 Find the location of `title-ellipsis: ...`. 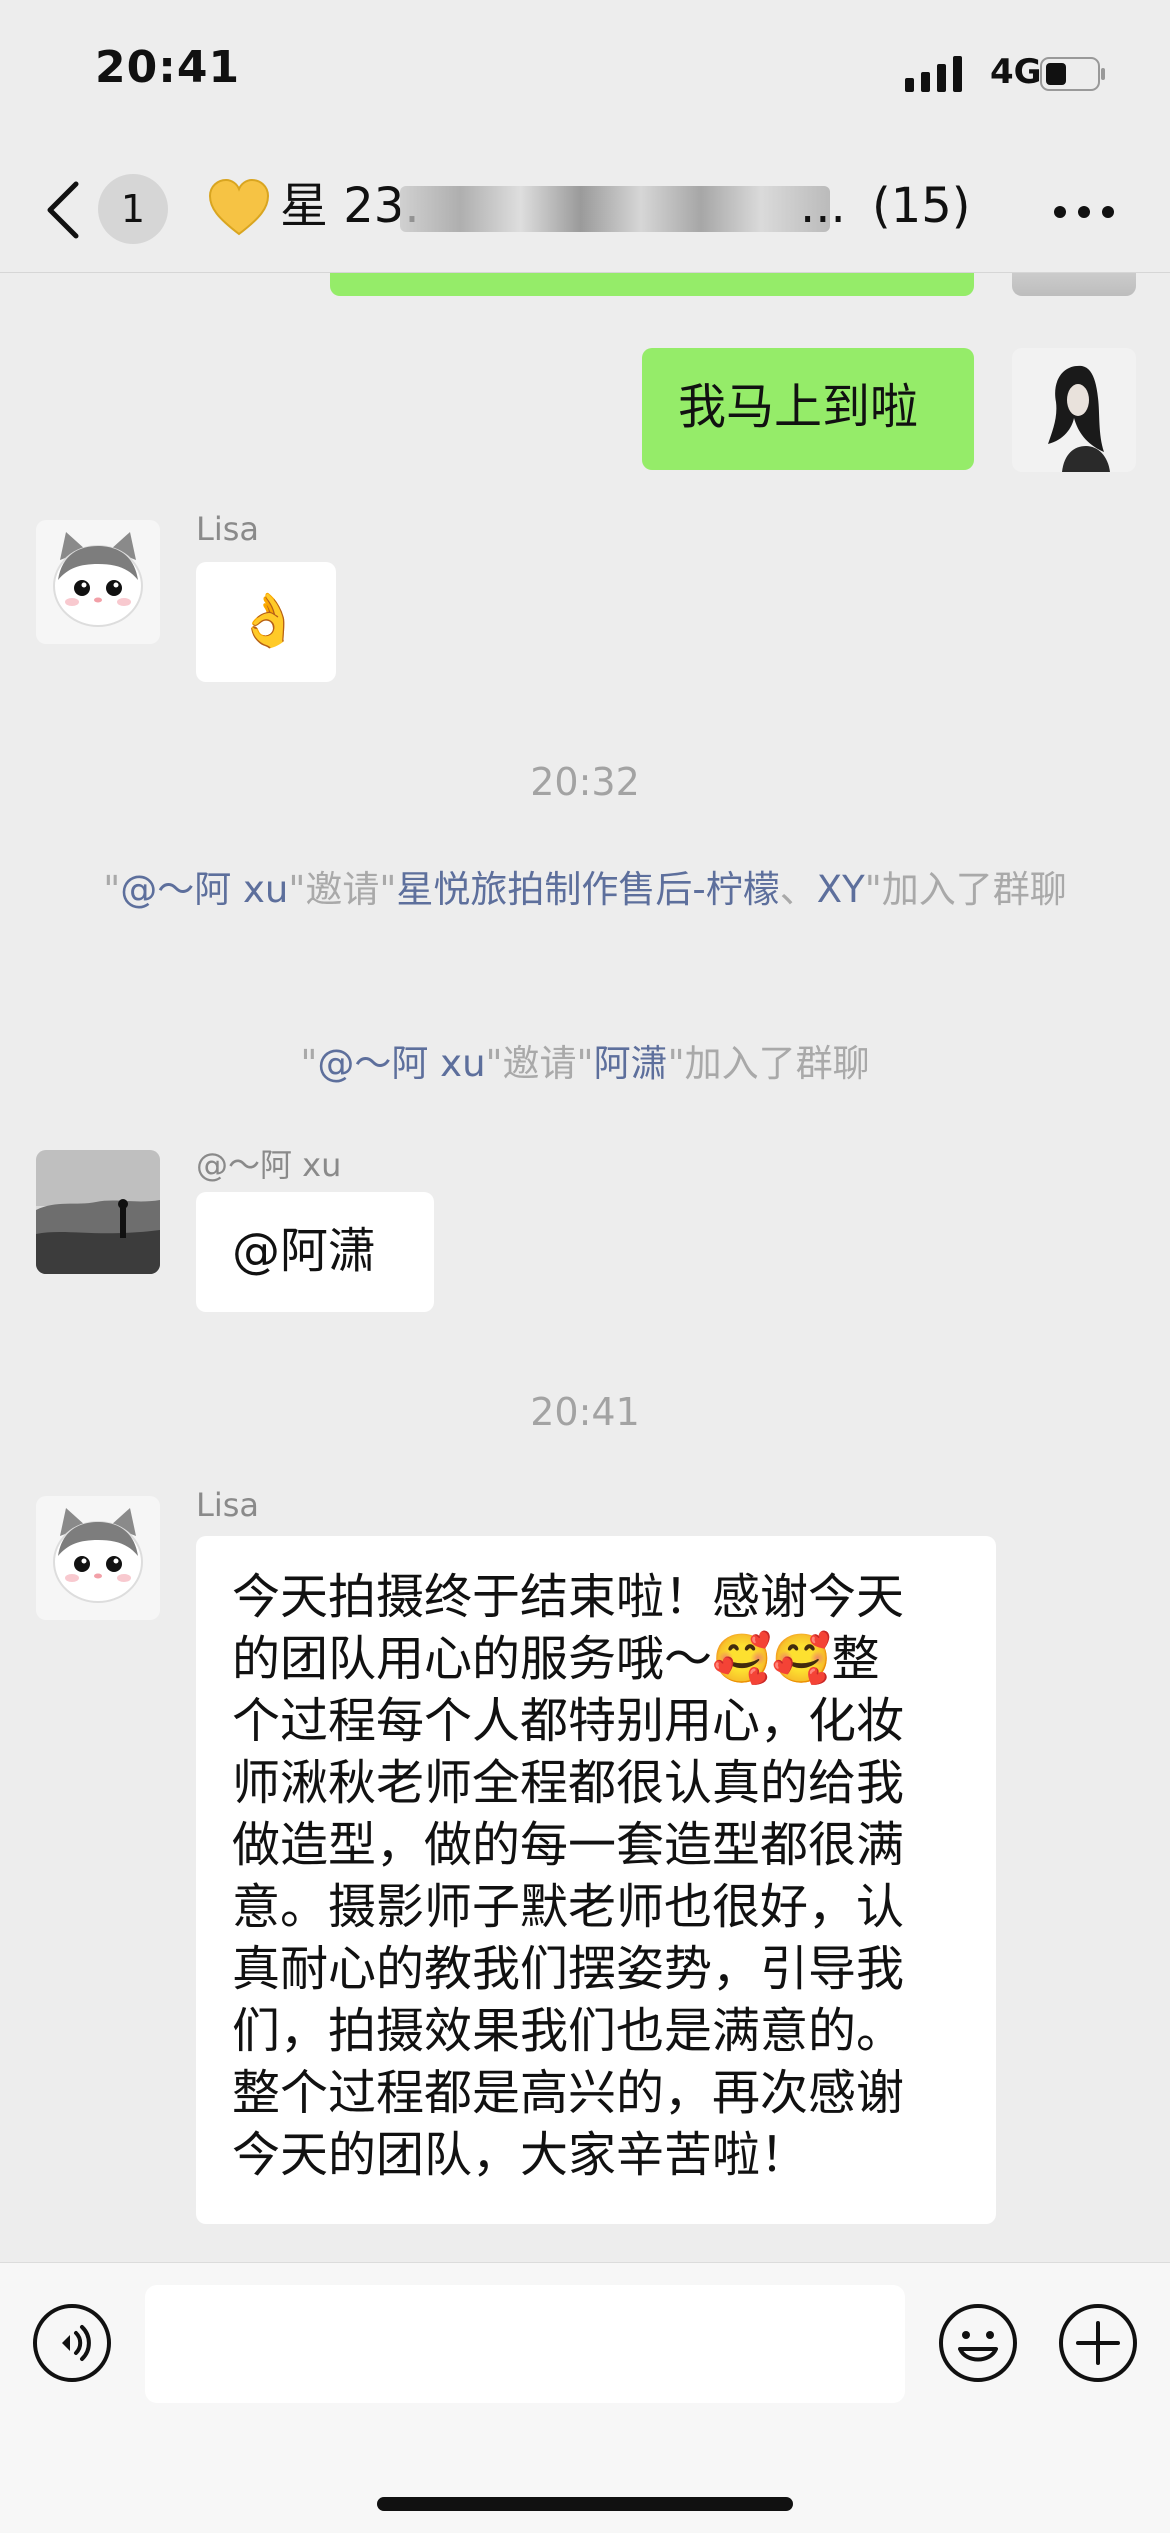

title-ellipsis: ... is located at coordinates (823, 206).